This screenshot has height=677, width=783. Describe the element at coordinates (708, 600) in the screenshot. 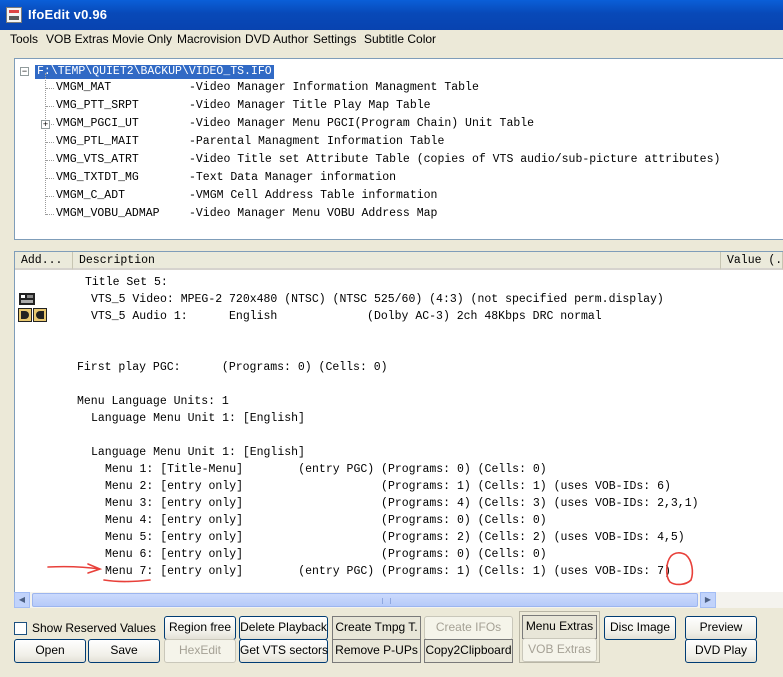

I see `scroll-right-icon: ▶` at that location.